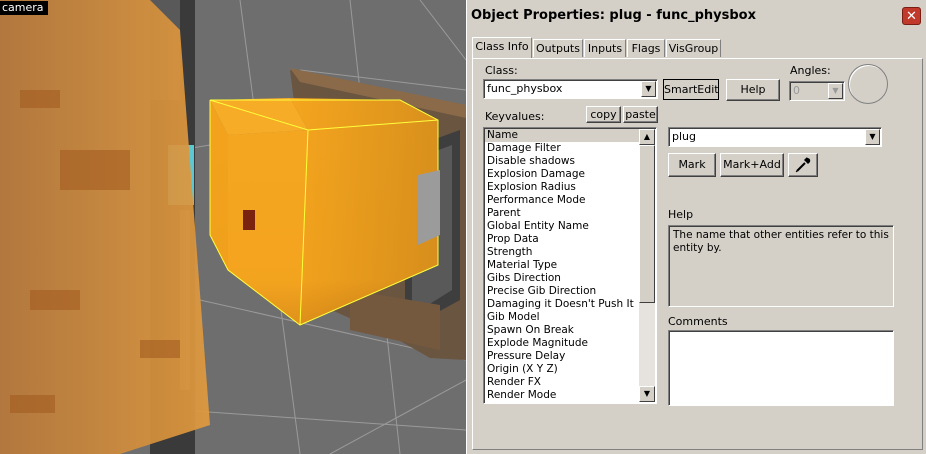 This screenshot has height=454, width=926. What do you see at coordinates (562, 317) in the screenshot?
I see `list-item: Gib Model` at bounding box center [562, 317].